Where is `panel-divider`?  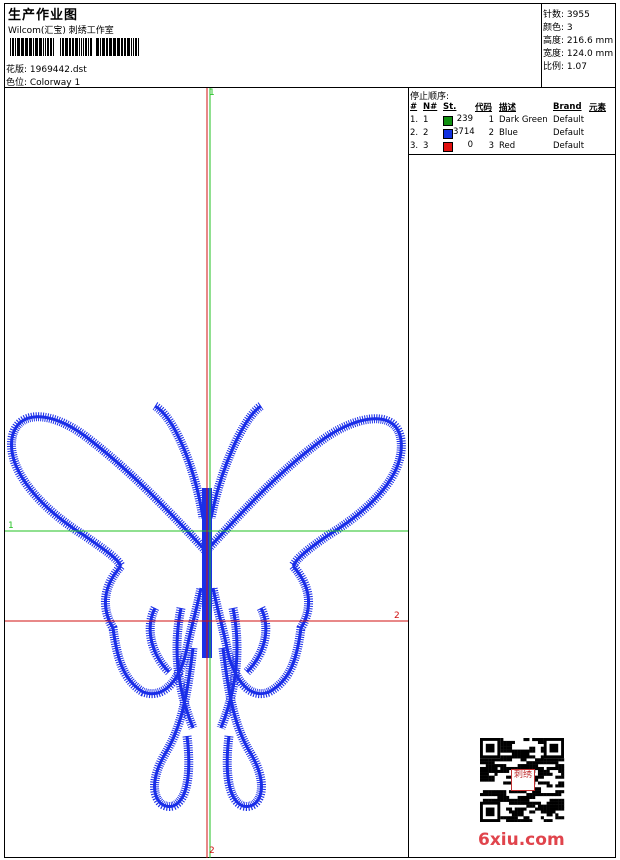
panel-divider is located at coordinates (408, 472).